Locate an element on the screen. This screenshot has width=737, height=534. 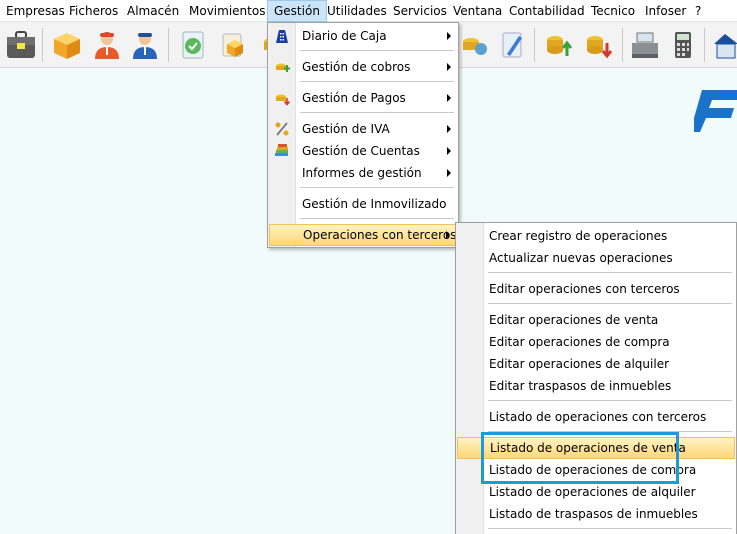
menu-item-label: Informes de gestión is located at coordinates (362, 173).